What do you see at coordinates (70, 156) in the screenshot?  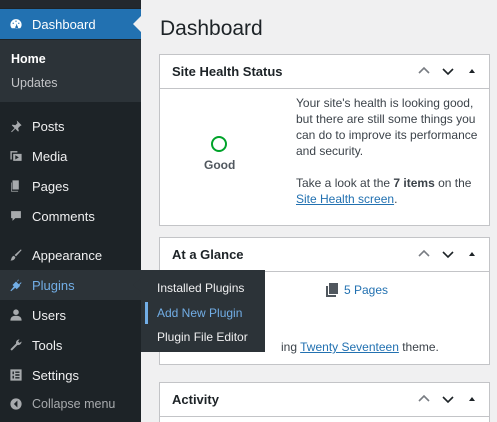 I see `sidebar-item-media: Media` at bounding box center [70, 156].